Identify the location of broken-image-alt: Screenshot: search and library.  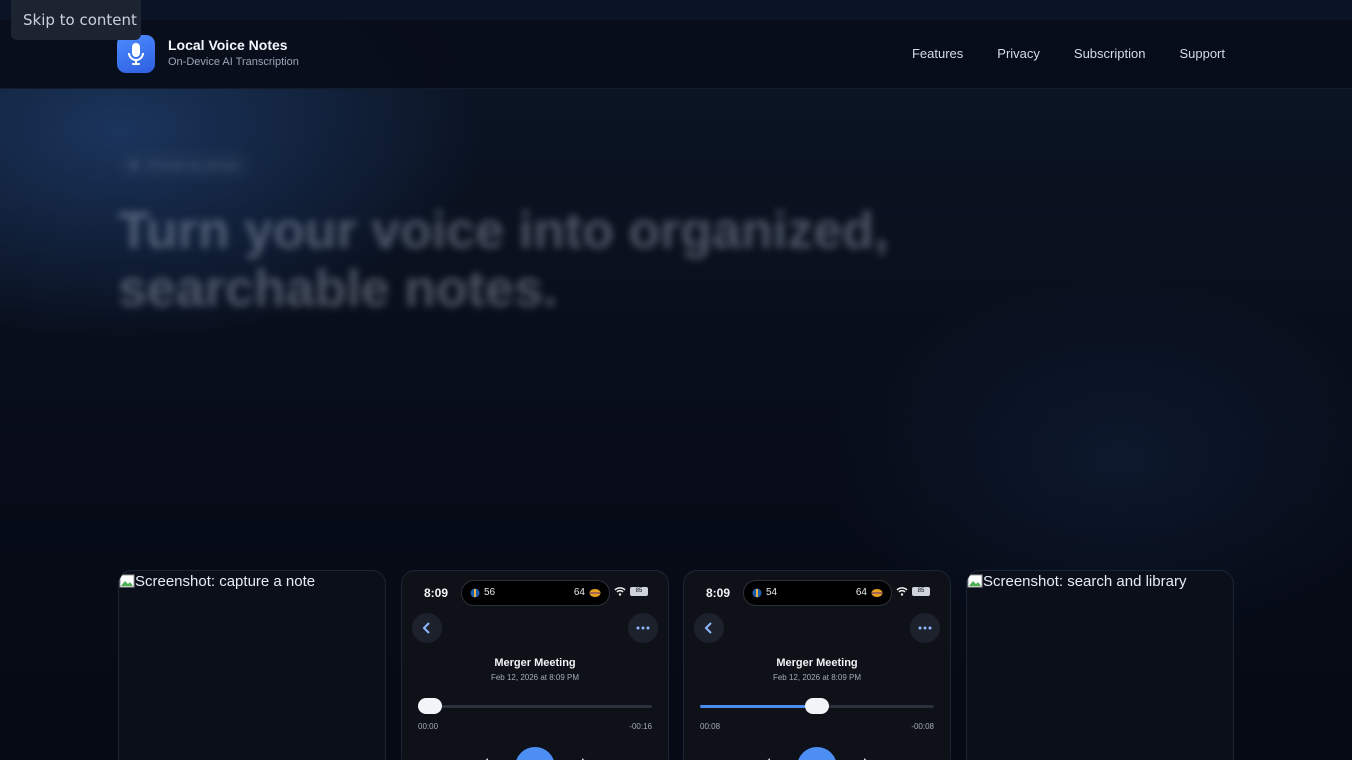
(1085, 581).